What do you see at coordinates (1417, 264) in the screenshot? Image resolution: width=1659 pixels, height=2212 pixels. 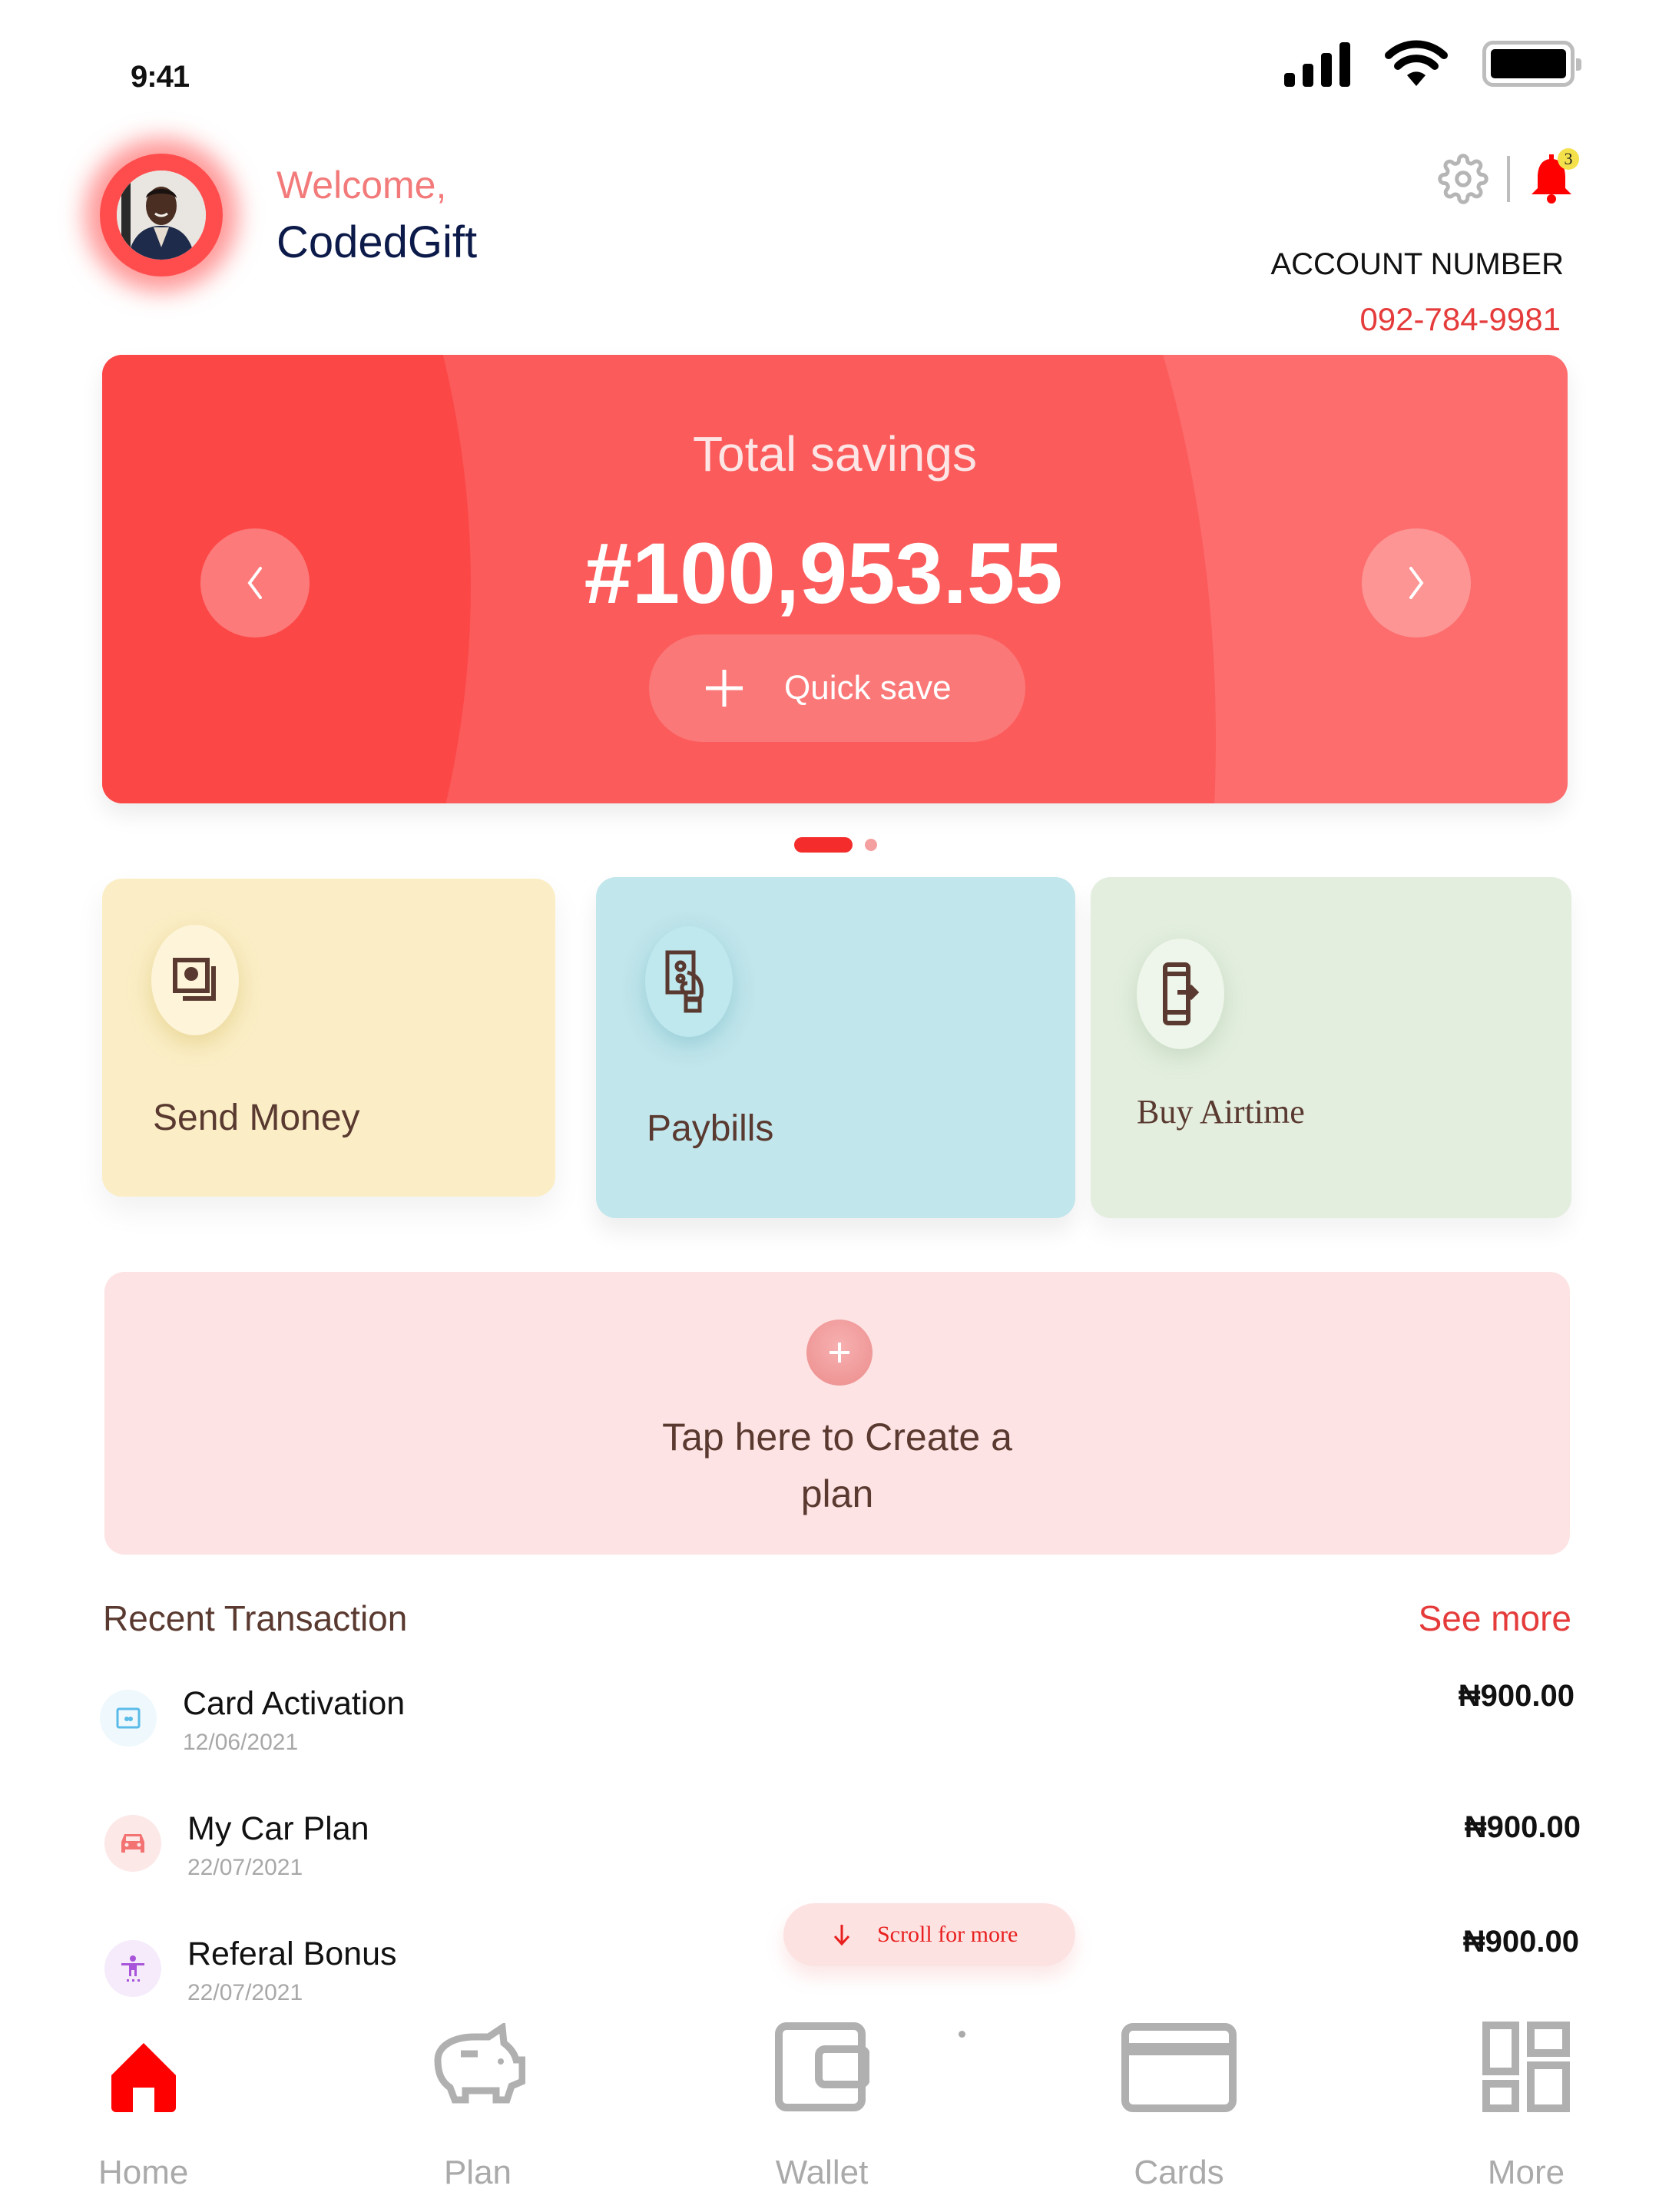 I see `account-number-label: ACCOUNT NUMBER` at bounding box center [1417, 264].